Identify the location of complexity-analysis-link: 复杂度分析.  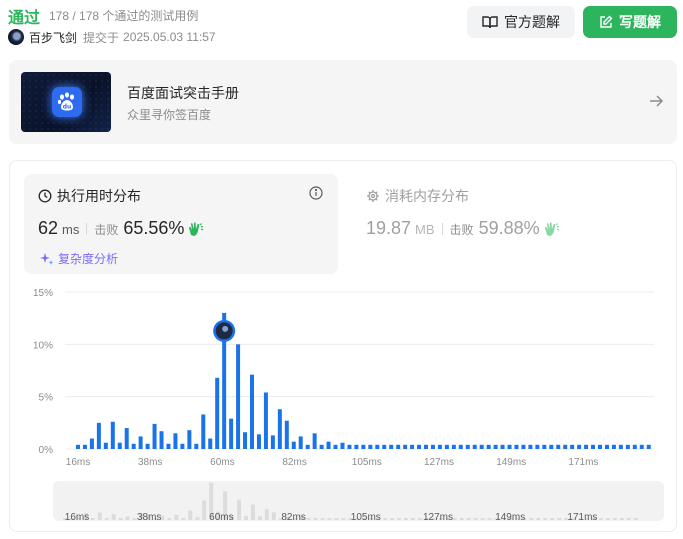
(79, 258).